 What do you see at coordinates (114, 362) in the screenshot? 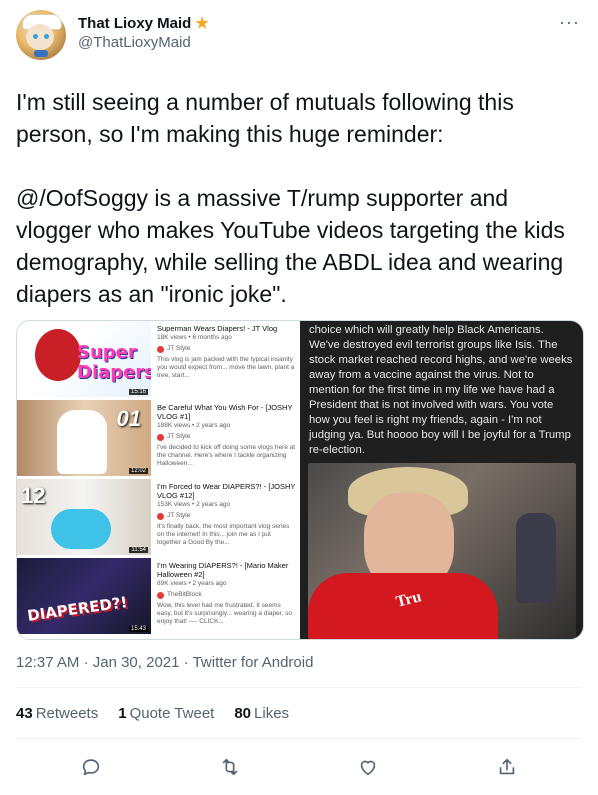
I see `thumbnail-text: Super Diapers!` at bounding box center [114, 362].